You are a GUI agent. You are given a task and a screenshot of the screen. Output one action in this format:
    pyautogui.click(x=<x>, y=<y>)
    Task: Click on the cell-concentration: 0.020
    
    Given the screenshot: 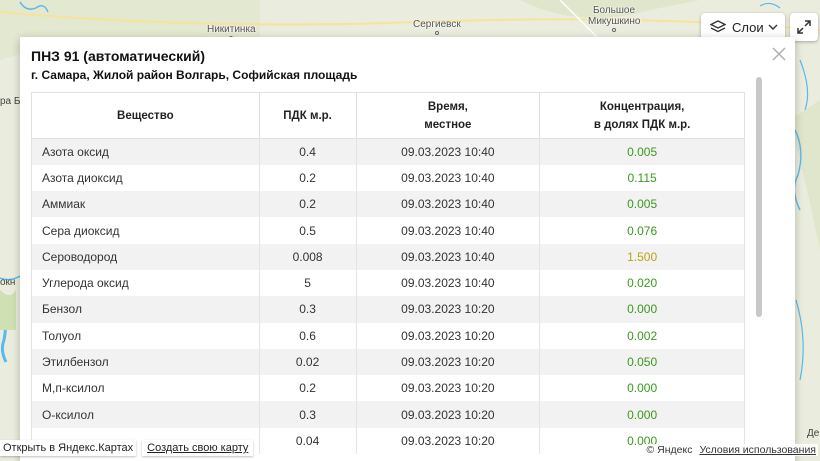 What is the action you would take?
    pyautogui.click(x=642, y=283)
    